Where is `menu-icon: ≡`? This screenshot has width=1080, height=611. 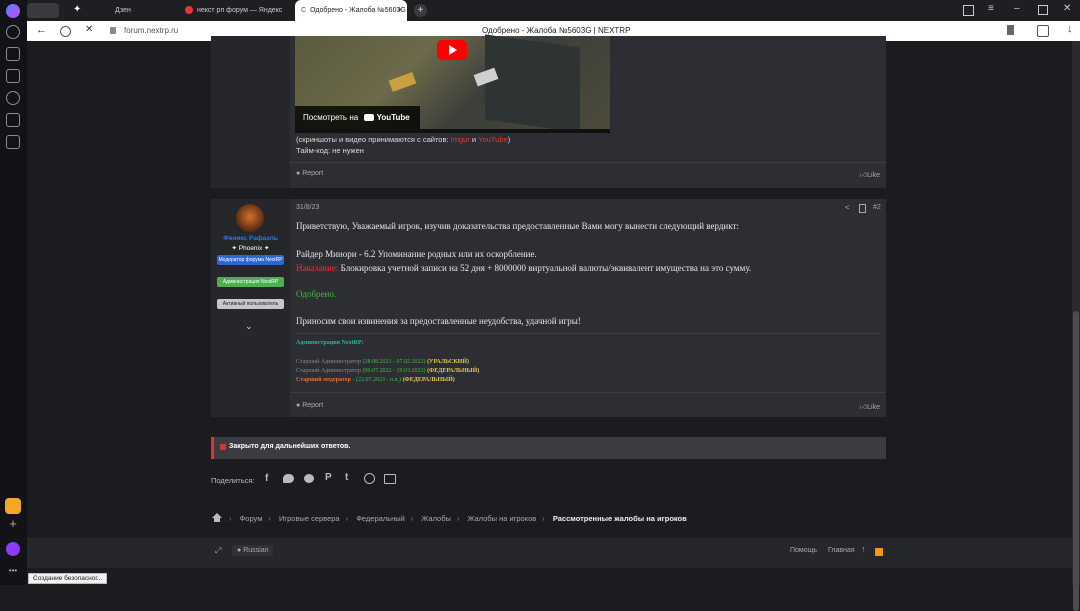 menu-icon: ≡ is located at coordinates (991, 8).